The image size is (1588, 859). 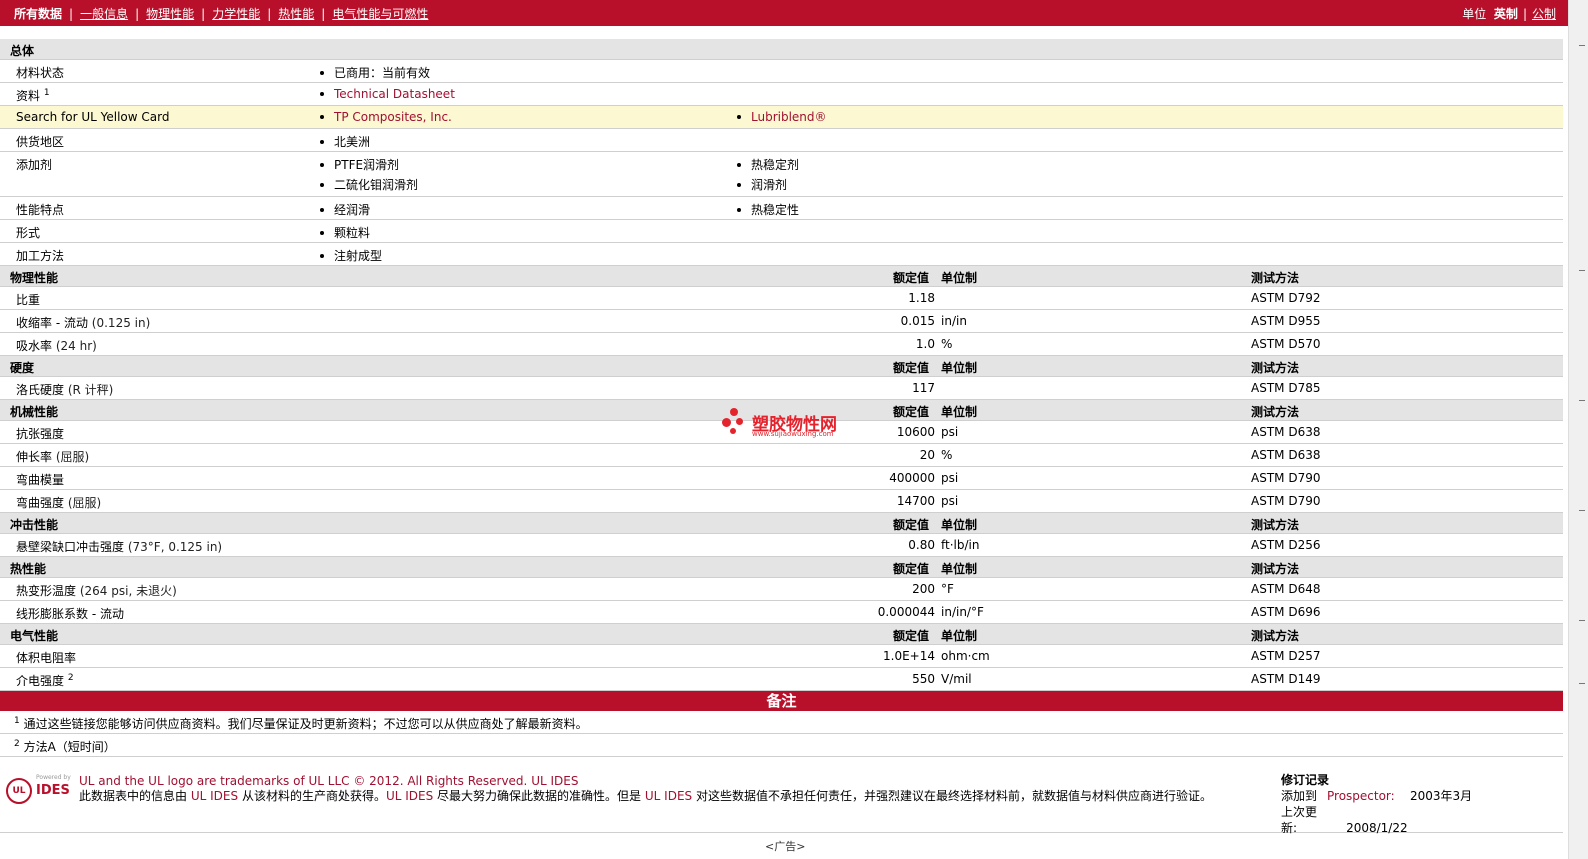 I want to click on unit-metric-link: 公制, so click(x=1544, y=14).